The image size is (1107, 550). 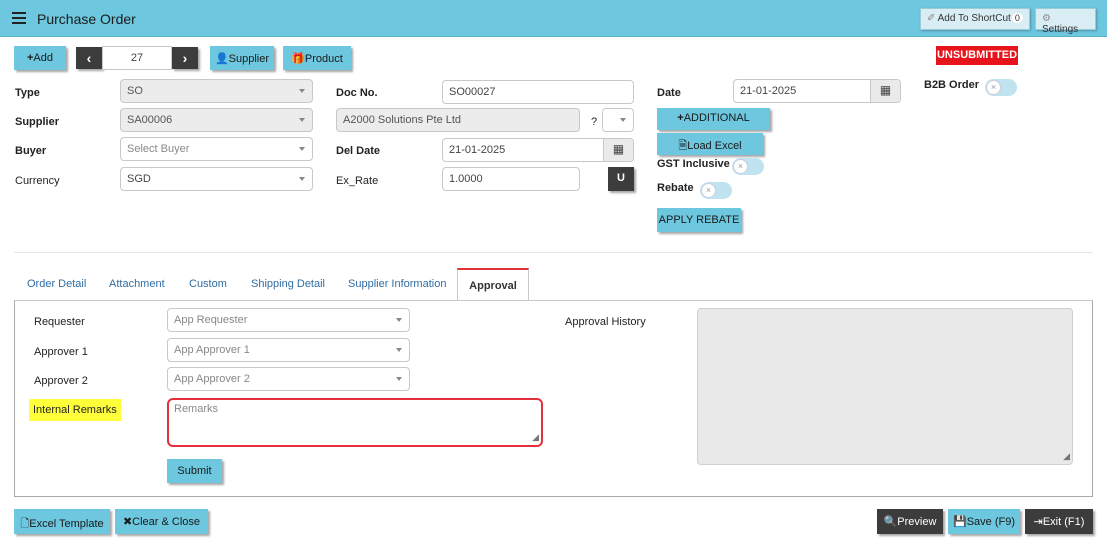 I want to click on preview-button: 🔍Preview, so click(x=910, y=521).